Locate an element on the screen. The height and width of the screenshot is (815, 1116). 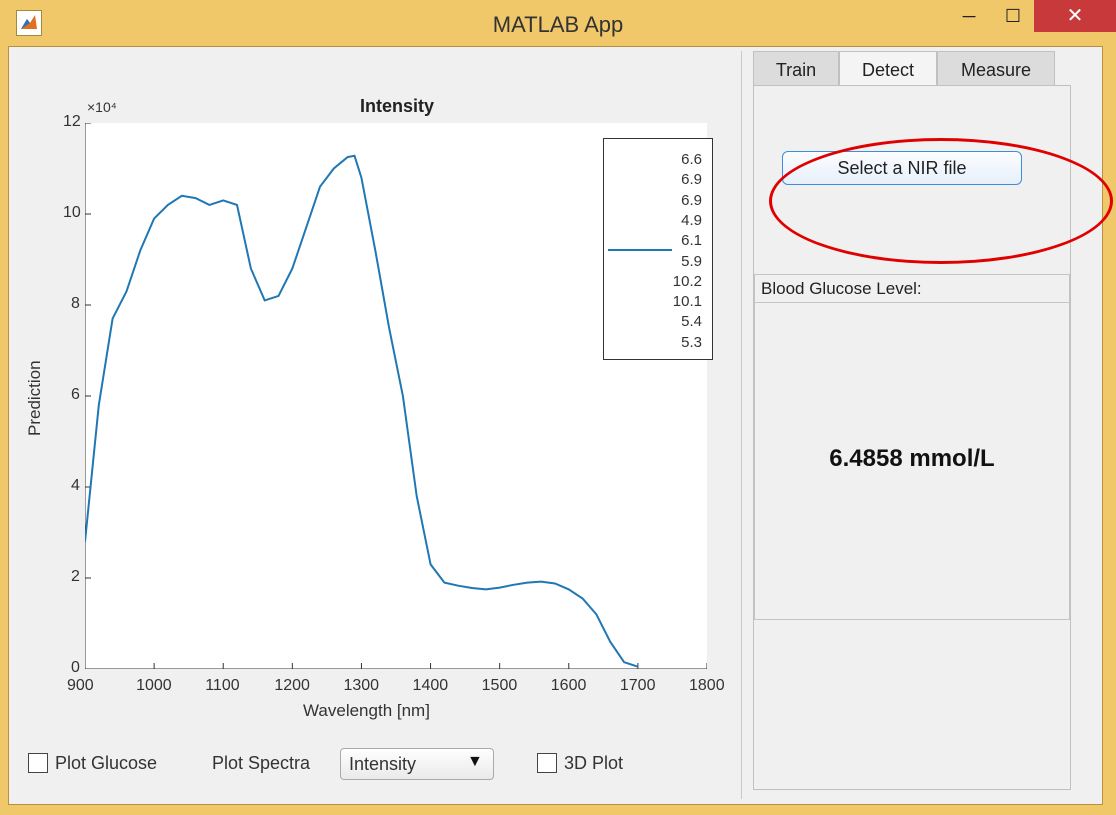
plot-legend: 6.6 6.9 6.9 4.9 6.1 5.9 10.2 10.1 5.4 5.3 is located at coordinates (658, 249).